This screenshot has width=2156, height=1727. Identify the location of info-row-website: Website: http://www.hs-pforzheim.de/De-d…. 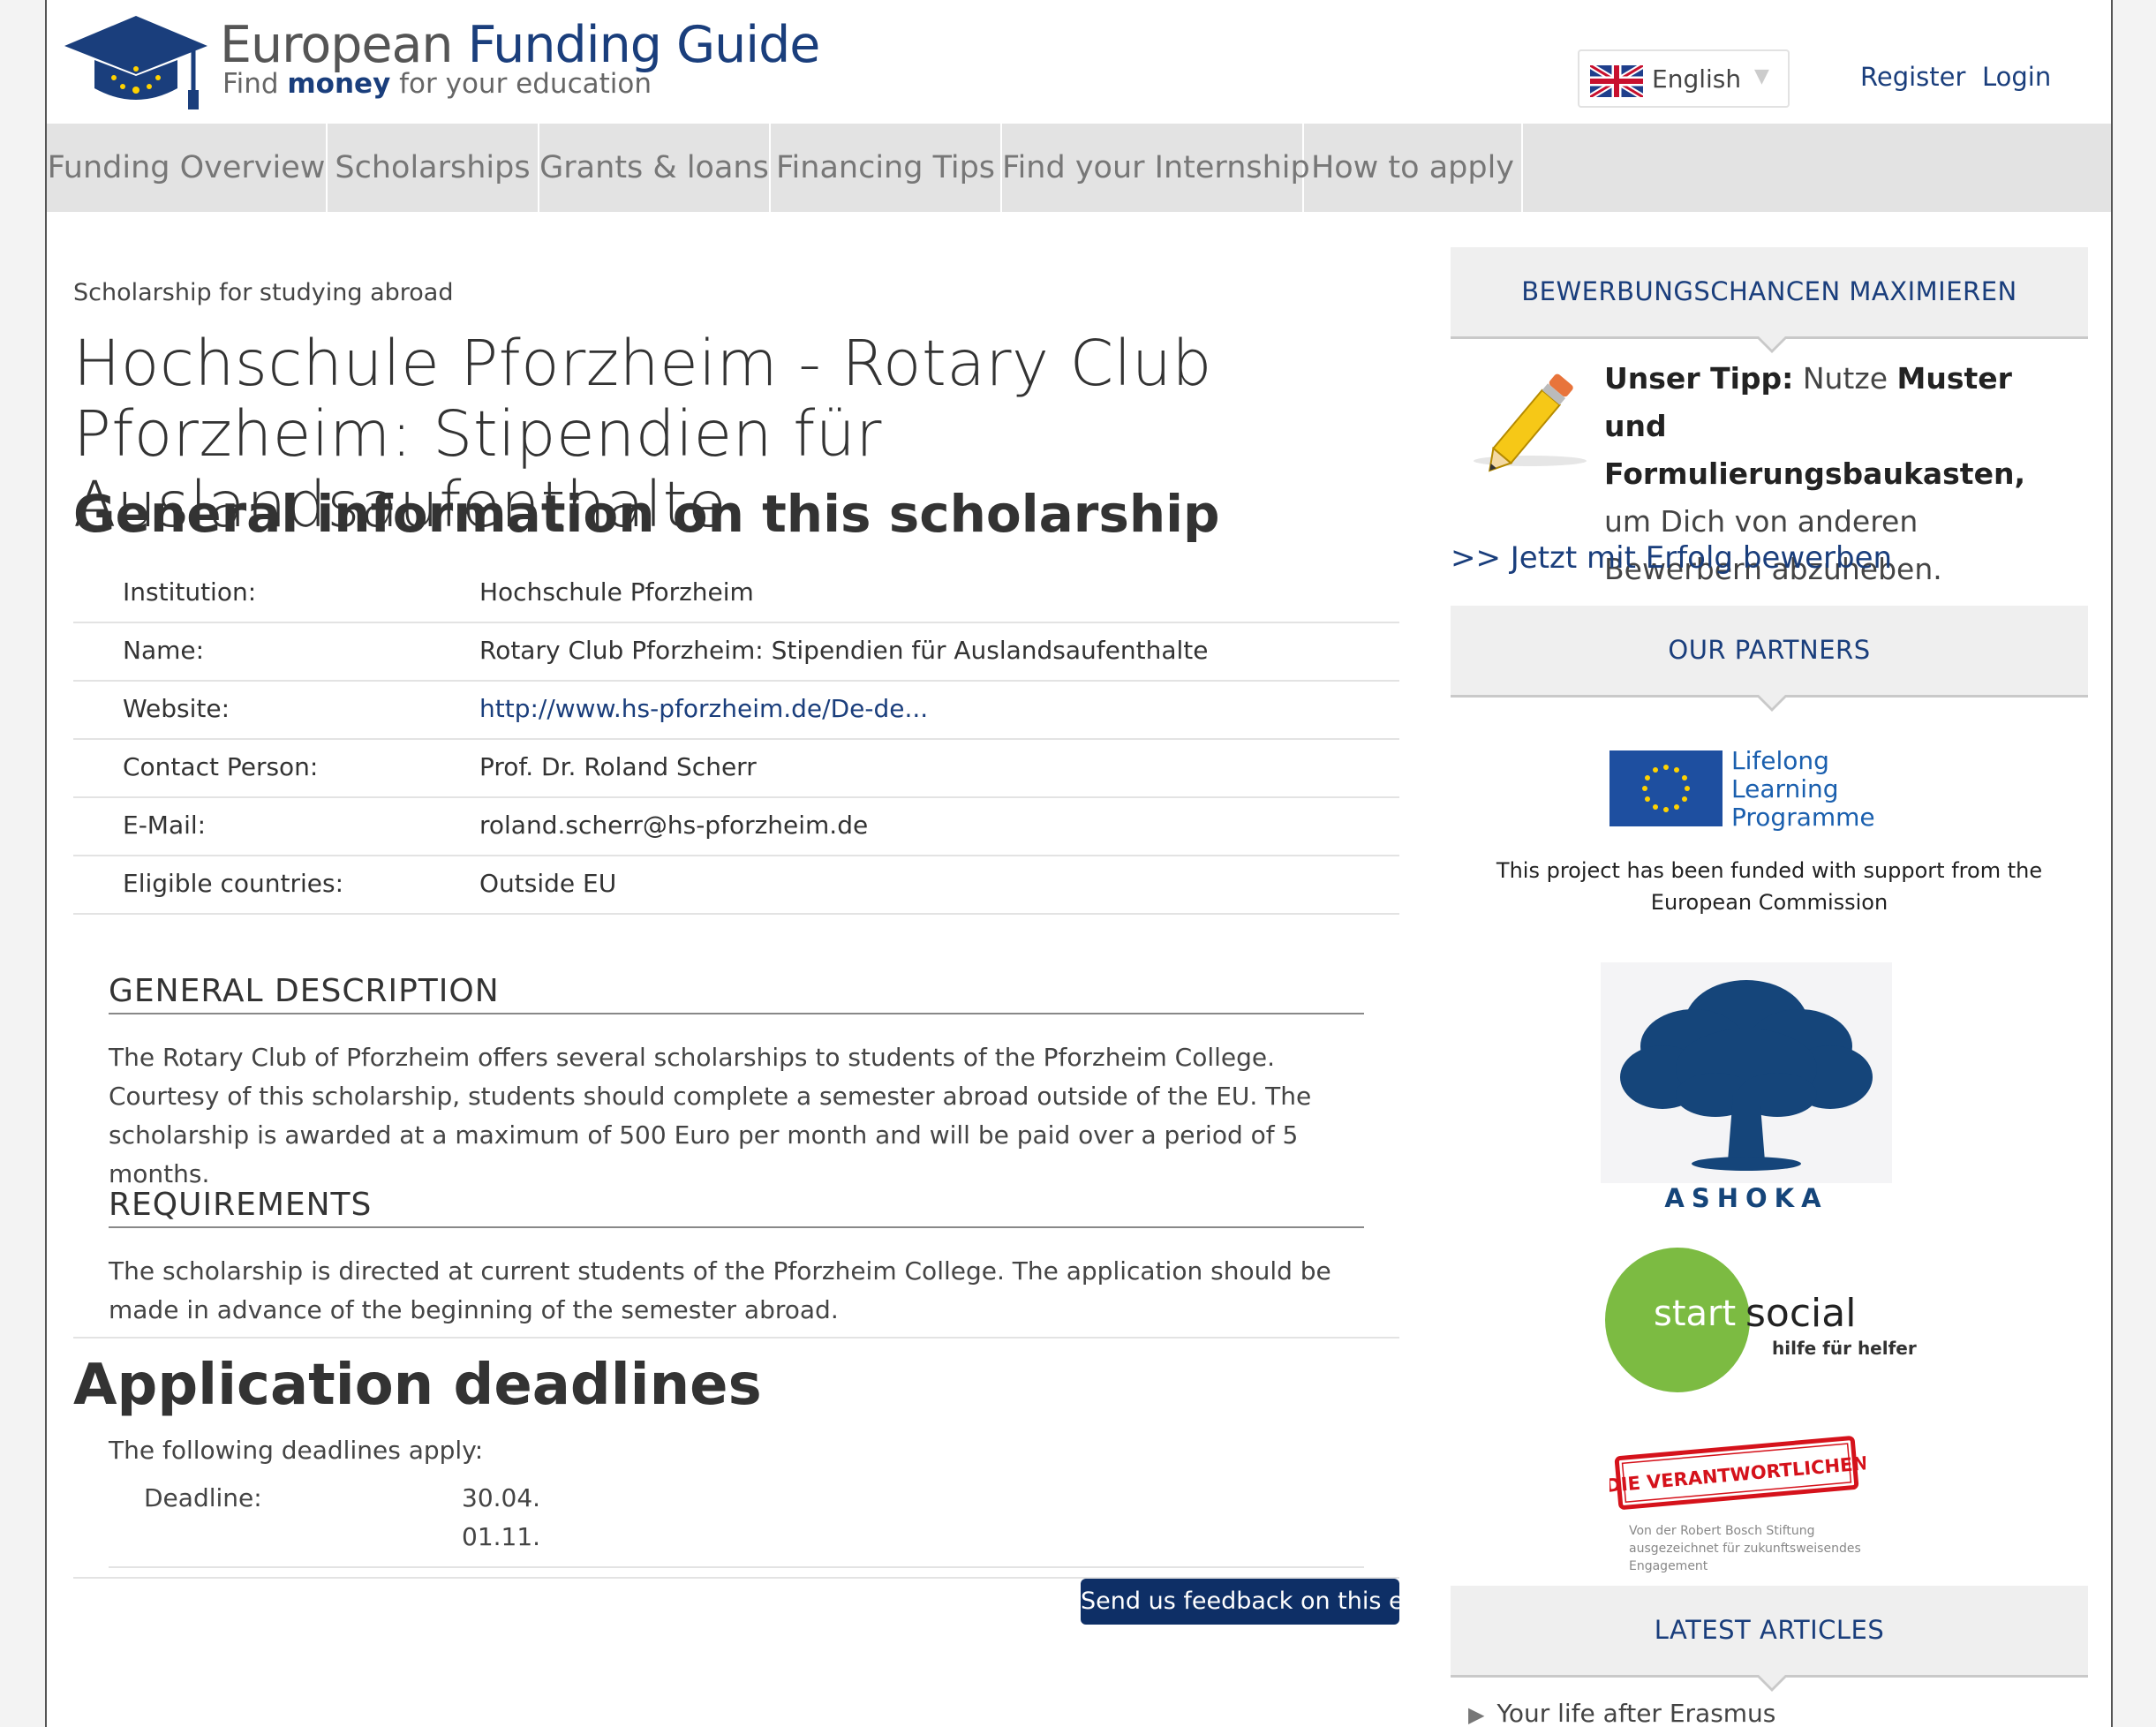
(736, 711).